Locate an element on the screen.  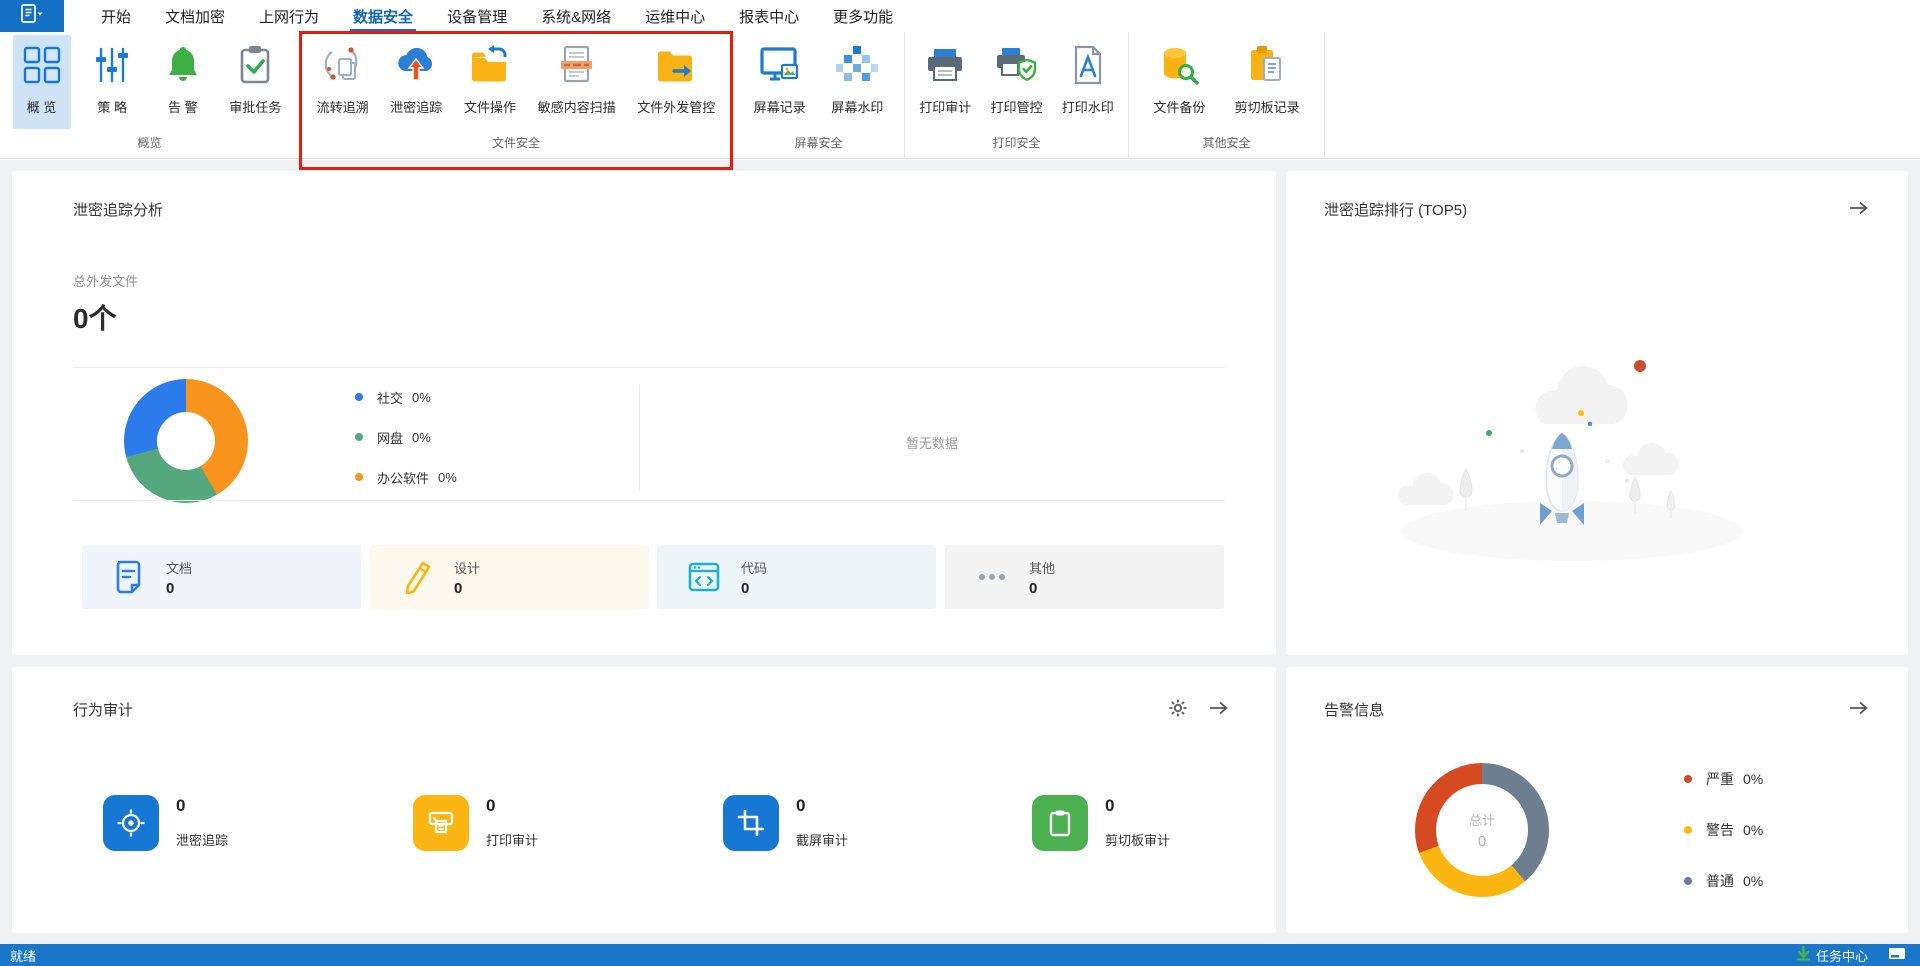
open-ranking-arrow-button is located at coordinates (1859, 208).